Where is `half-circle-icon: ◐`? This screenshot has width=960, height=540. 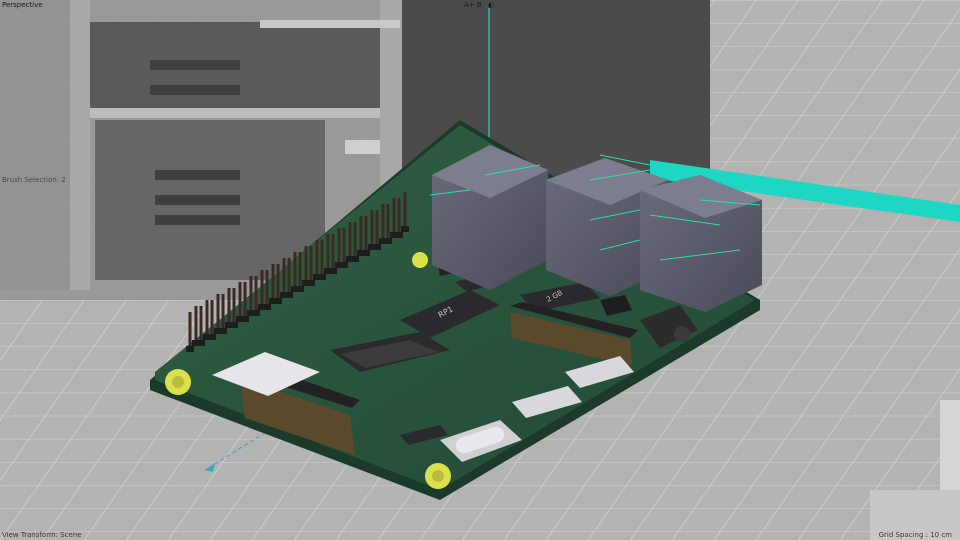 half-circle-icon: ◐ is located at coordinates (491, 5).